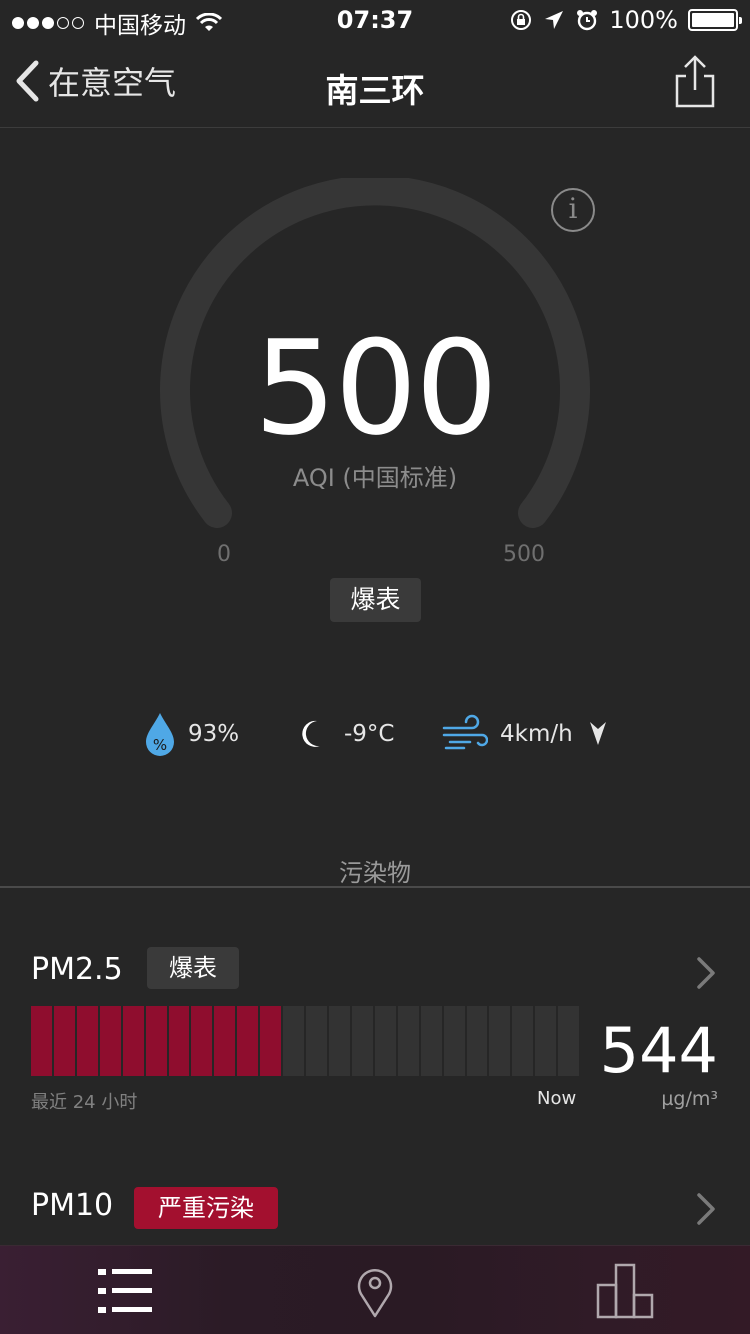  Describe the element at coordinates (77, 969) in the screenshot. I see `pm25-name: PM2.5` at that location.